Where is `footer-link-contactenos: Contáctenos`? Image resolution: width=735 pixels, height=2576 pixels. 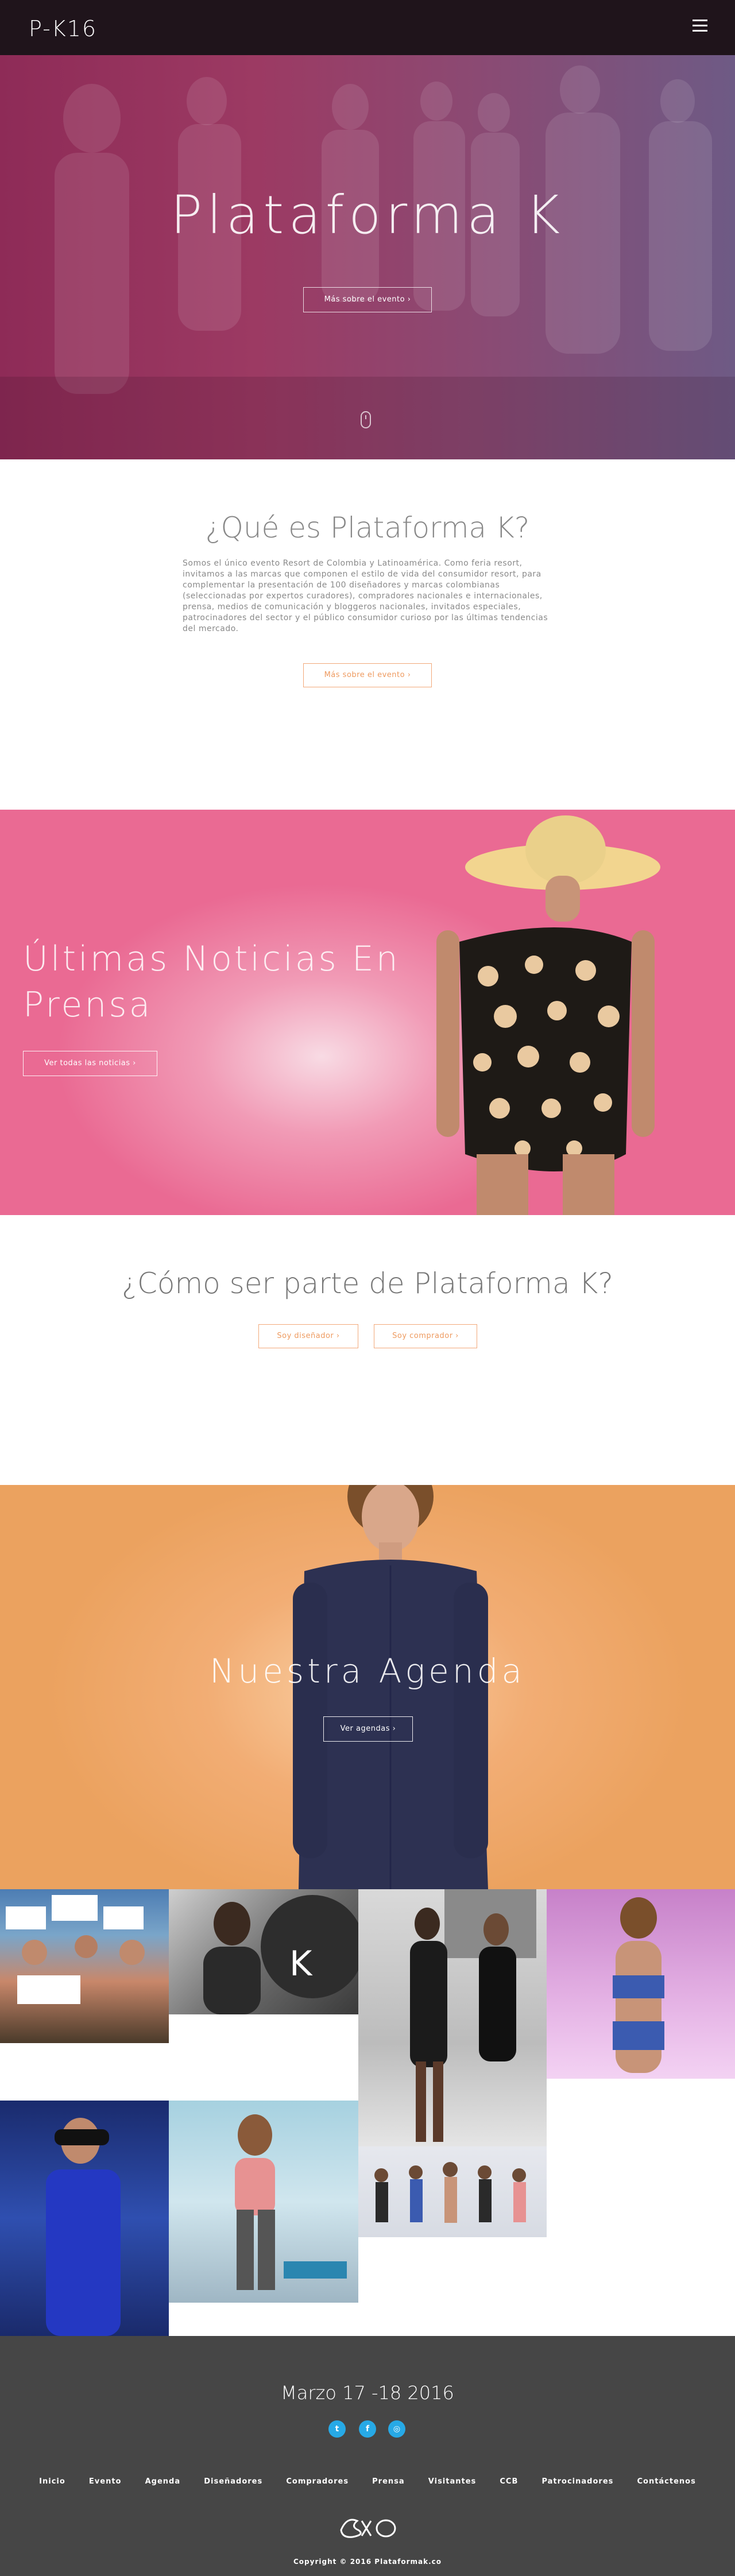
footer-link-contactenos: Contáctenos is located at coordinates (666, 2481).